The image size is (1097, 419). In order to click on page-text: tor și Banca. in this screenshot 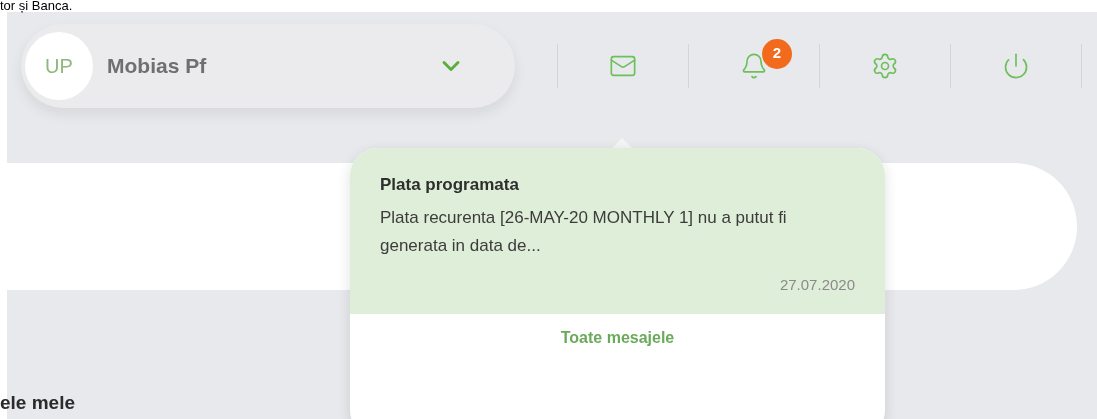, I will do `click(36, 6)`.